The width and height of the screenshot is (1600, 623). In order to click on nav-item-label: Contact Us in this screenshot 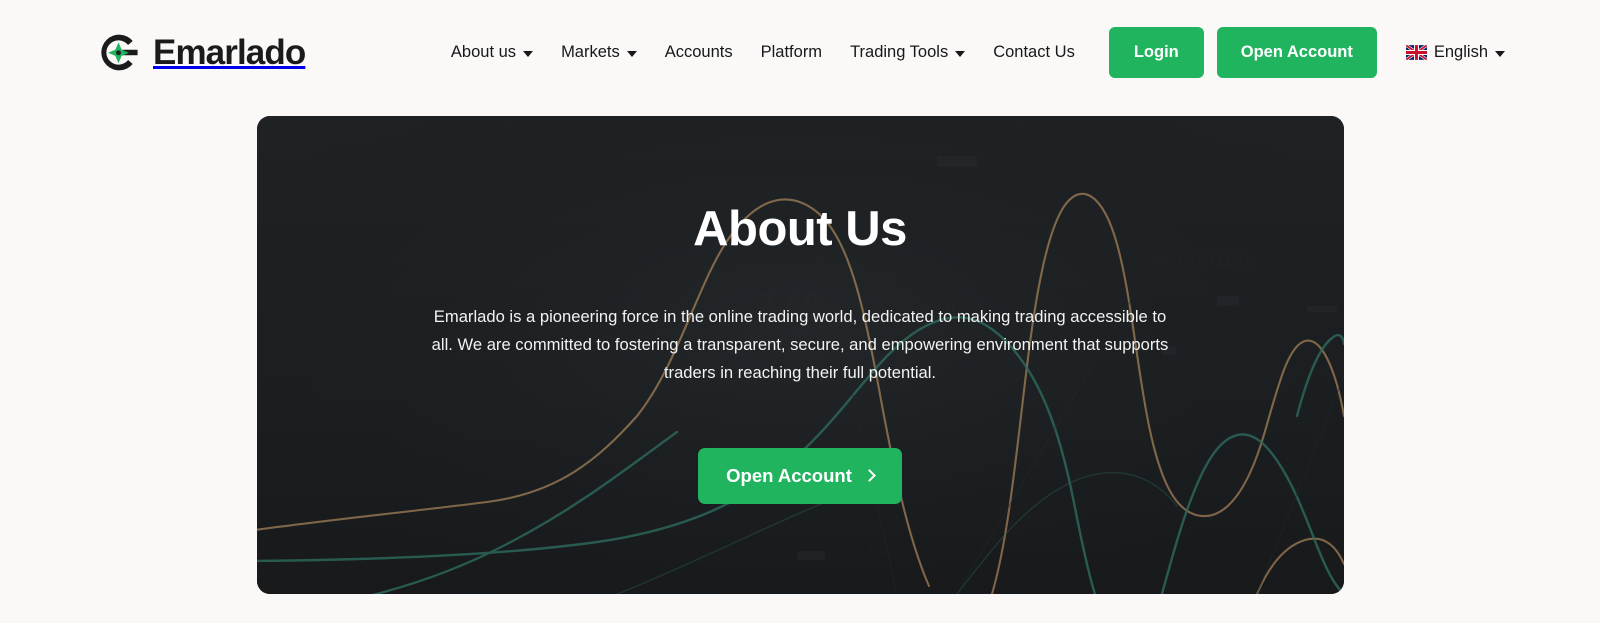, I will do `click(1034, 52)`.